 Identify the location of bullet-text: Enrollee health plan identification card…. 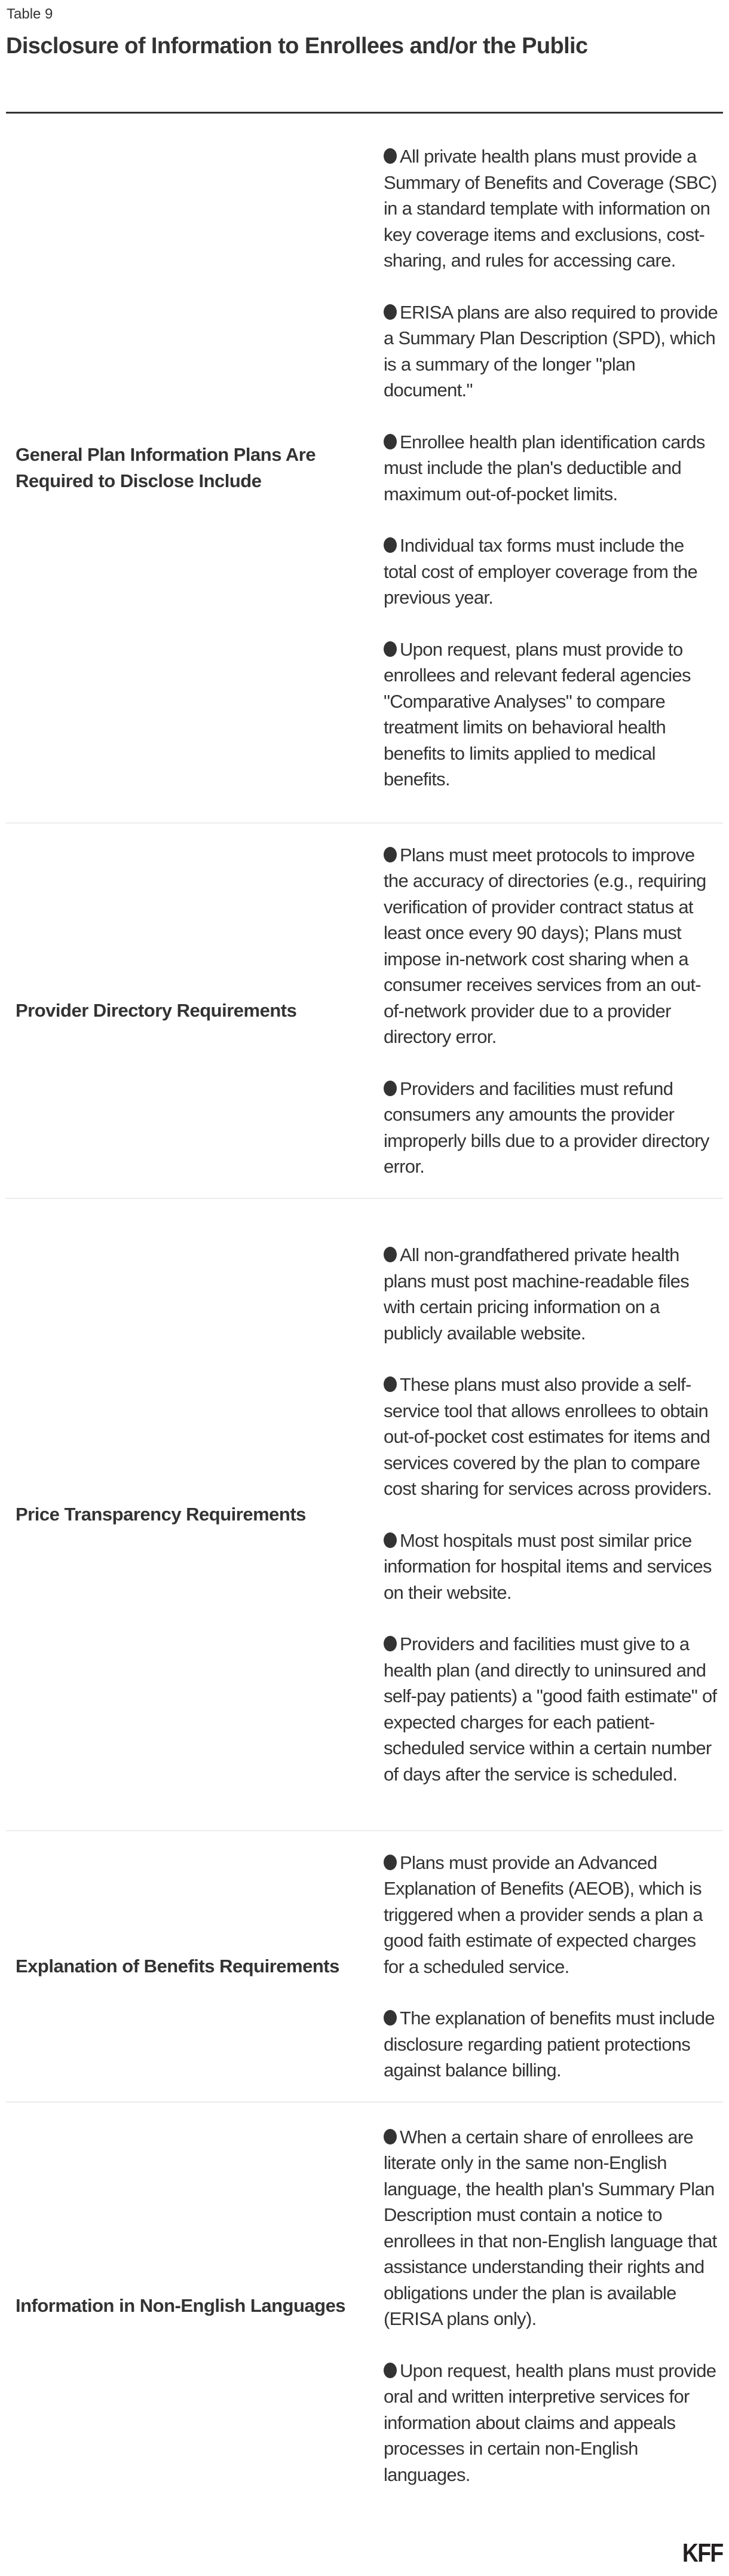
(544, 467).